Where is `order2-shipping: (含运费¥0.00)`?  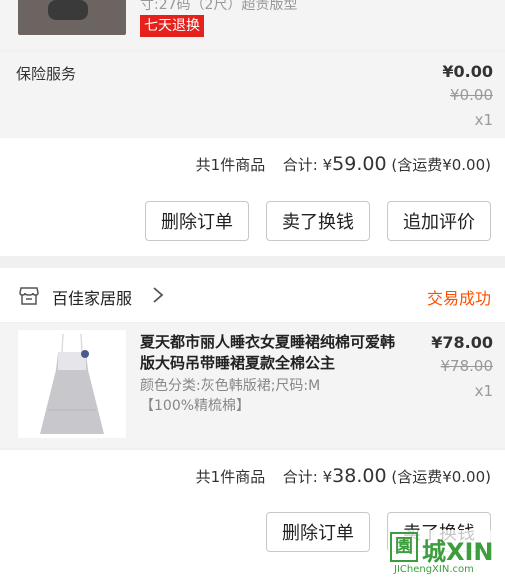 order2-shipping: (含运费¥0.00) is located at coordinates (441, 477).